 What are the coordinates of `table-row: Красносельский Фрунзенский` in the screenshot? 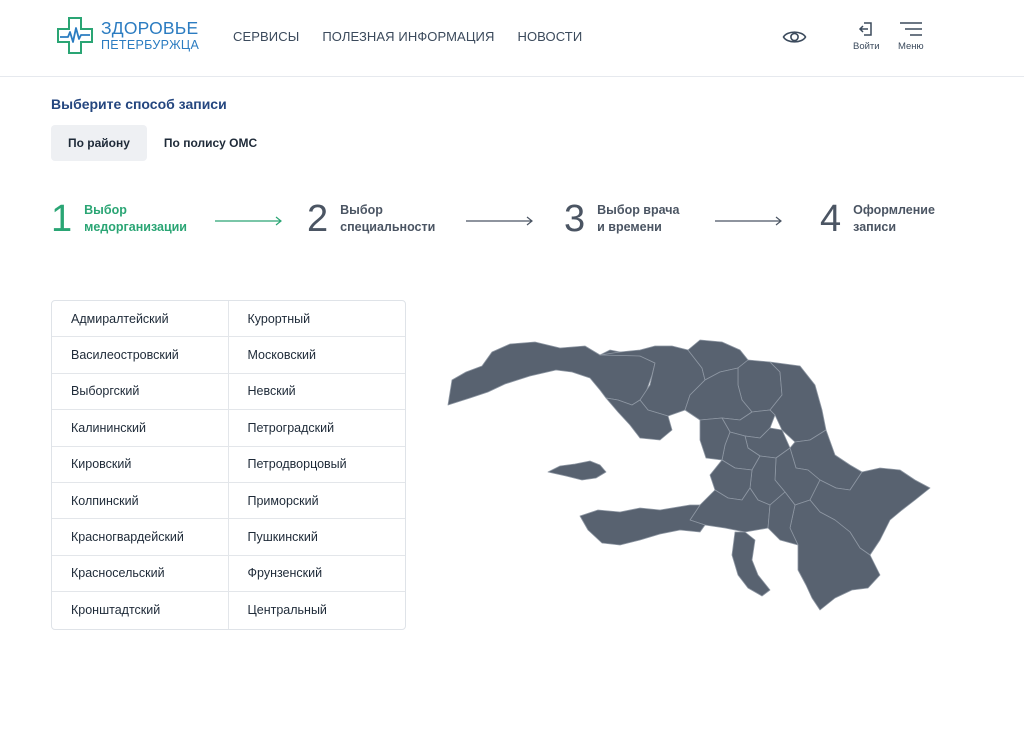 It's located at (229, 574).